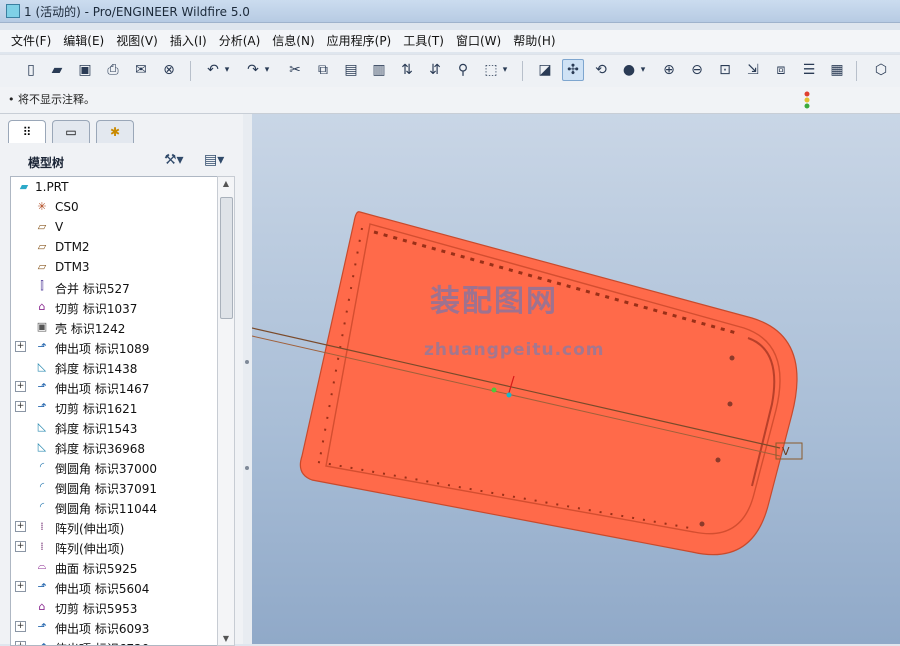  I want to click on tree-item: + ⬏ 伸出项 标识5604, so click(114, 587).